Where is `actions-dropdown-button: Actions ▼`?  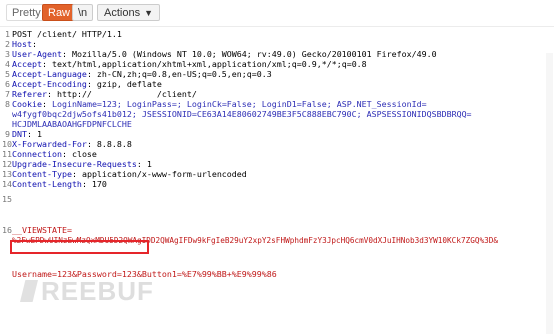
actions-dropdown-button: Actions ▼ is located at coordinates (128, 12).